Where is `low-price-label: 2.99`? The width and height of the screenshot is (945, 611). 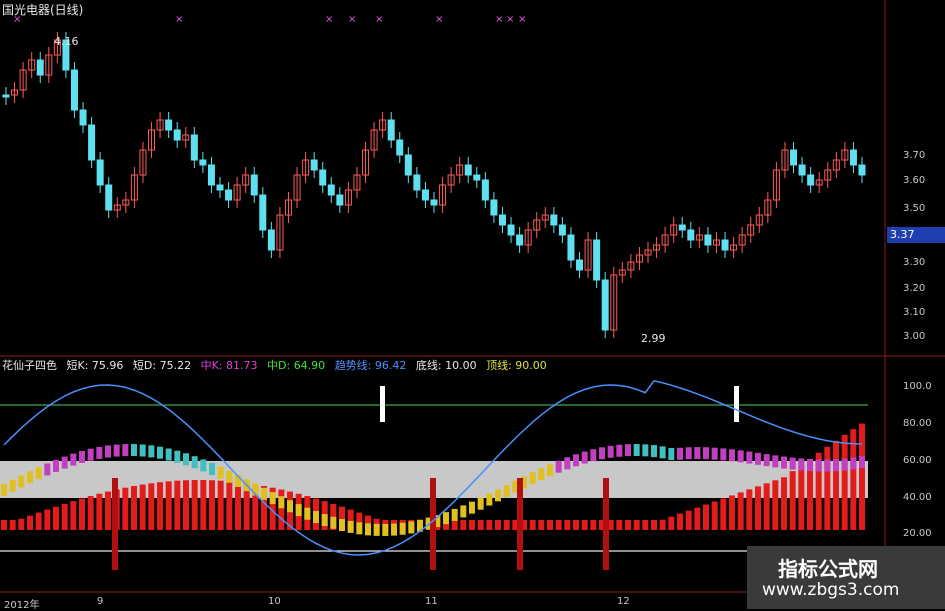 low-price-label: 2.99 is located at coordinates (653, 338).